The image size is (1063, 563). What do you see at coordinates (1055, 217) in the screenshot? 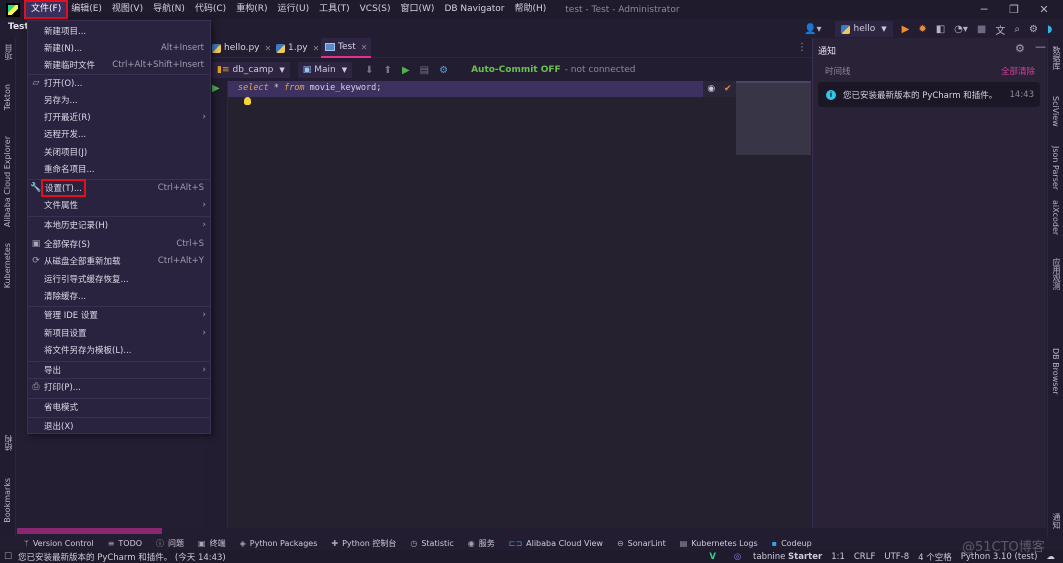
I see `stripe-aixcoder: aiXcoder` at bounding box center [1055, 217].